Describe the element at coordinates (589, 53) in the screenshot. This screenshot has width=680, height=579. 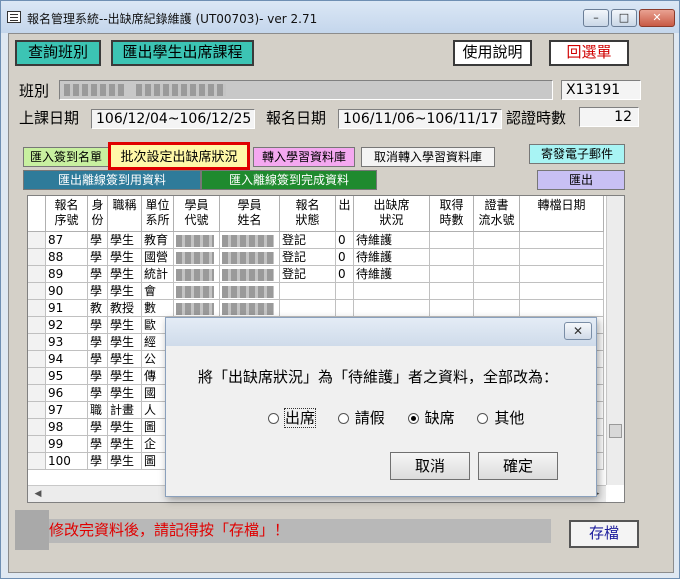
I see `back-to-menu-button: 回選單` at that location.